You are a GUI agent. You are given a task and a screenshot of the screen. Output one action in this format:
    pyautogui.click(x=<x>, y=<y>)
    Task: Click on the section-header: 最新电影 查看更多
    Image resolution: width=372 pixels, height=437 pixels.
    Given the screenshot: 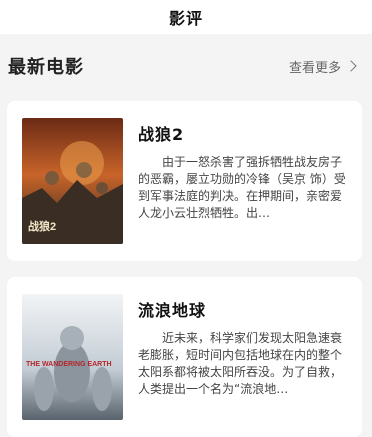 What is the action you would take?
    pyautogui.click(x=186, y=66)
    